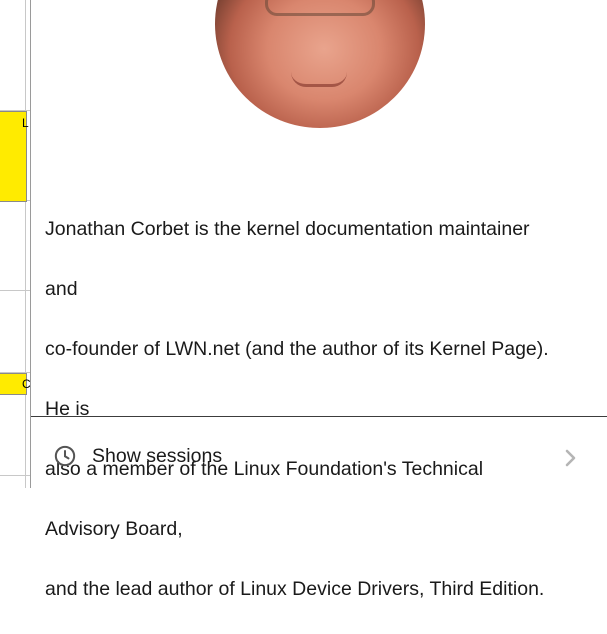 The height and width of the screenshot is (634, 607). I want to click on chevron-right-icon, so click(570, 458).